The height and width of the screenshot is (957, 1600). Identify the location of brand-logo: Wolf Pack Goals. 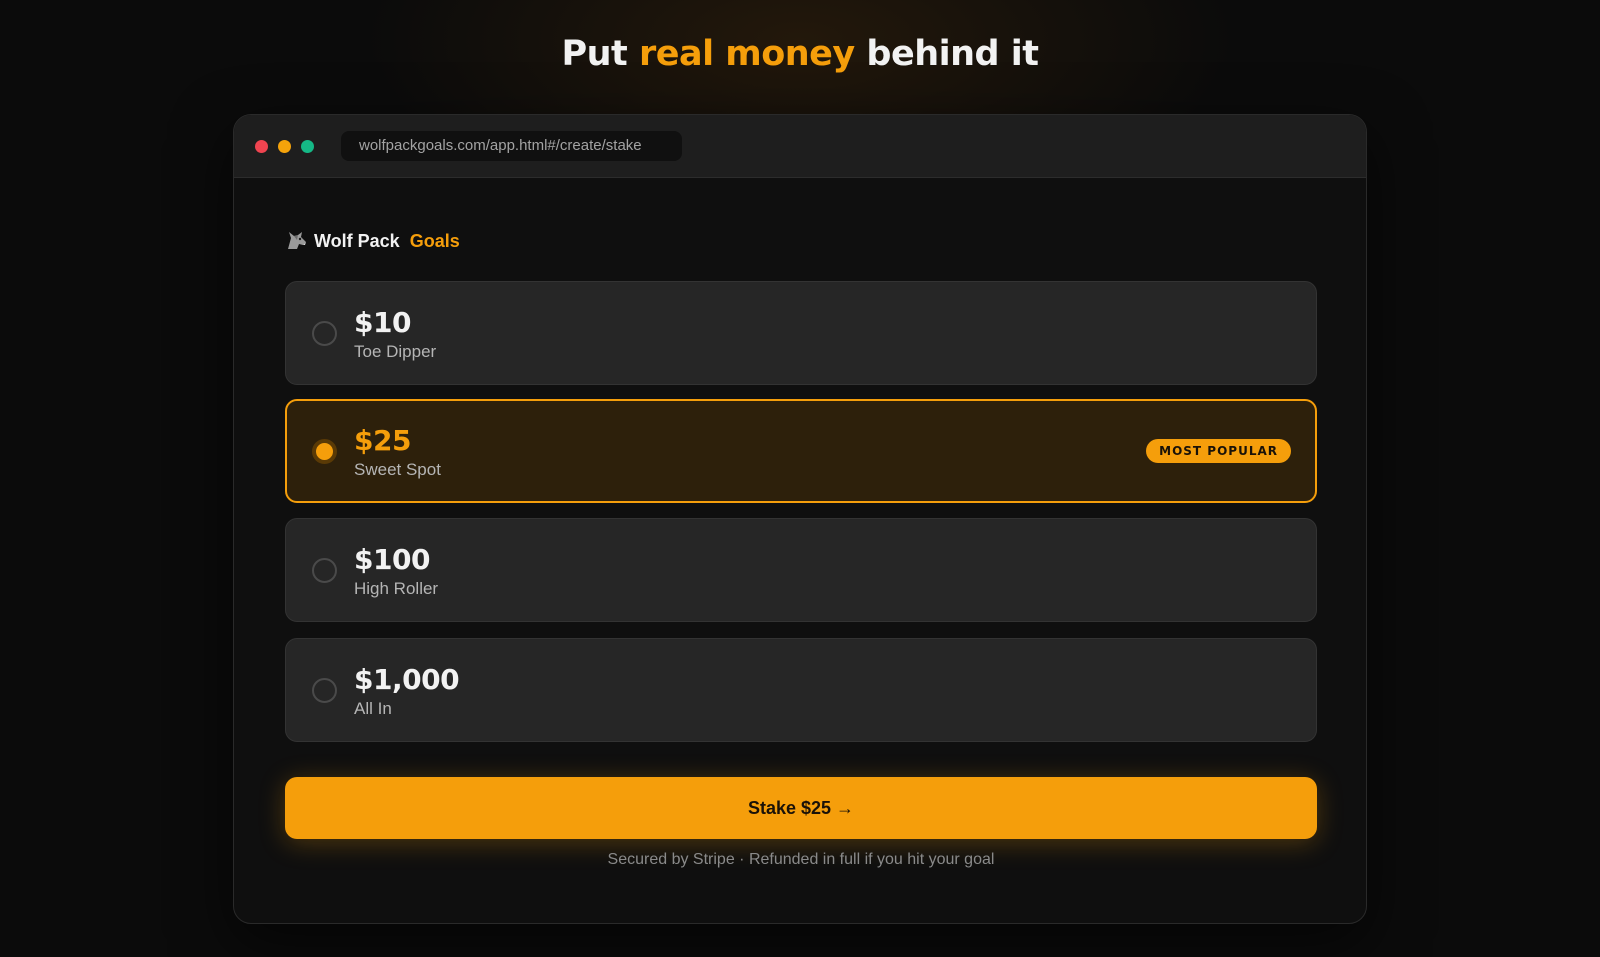
(372, 241).